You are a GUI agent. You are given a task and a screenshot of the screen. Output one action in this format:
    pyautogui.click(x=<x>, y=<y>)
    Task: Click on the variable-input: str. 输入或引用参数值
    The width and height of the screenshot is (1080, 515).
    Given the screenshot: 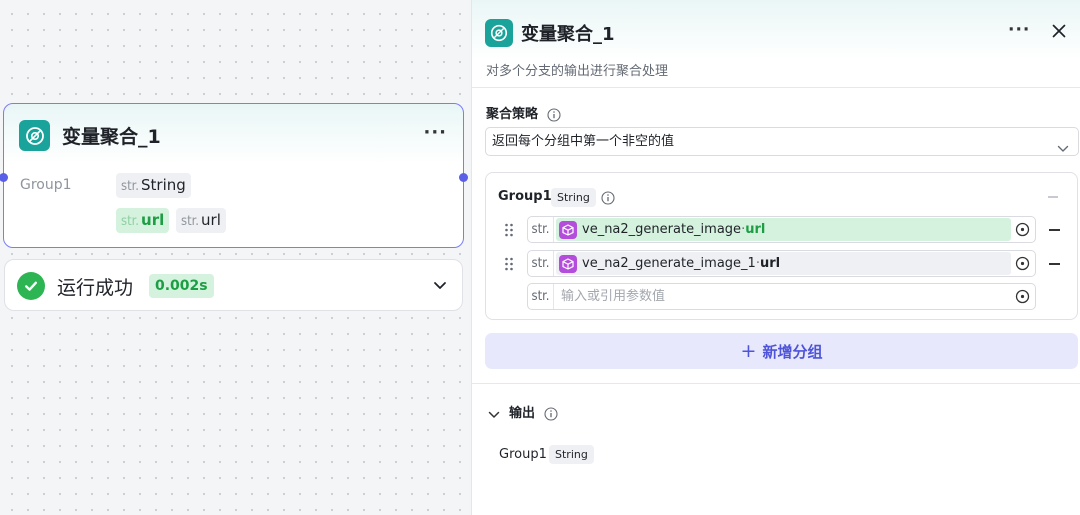 What is the action you would take?
    pyautogui.click(x=781, y=296)
    